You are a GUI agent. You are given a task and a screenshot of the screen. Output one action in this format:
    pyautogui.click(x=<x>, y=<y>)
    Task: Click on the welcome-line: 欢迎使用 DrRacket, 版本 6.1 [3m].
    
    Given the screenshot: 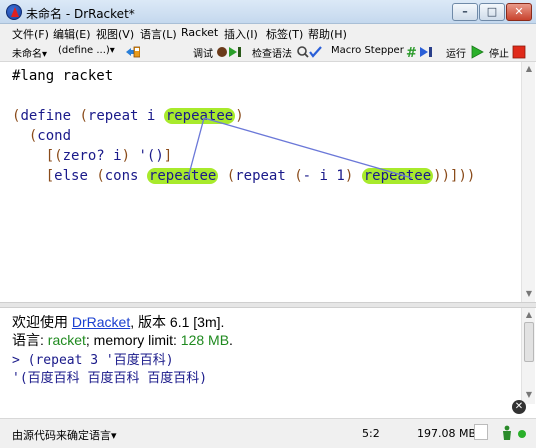 What is the action you would take?
    pyautogui.click(x=118, y=322)
    